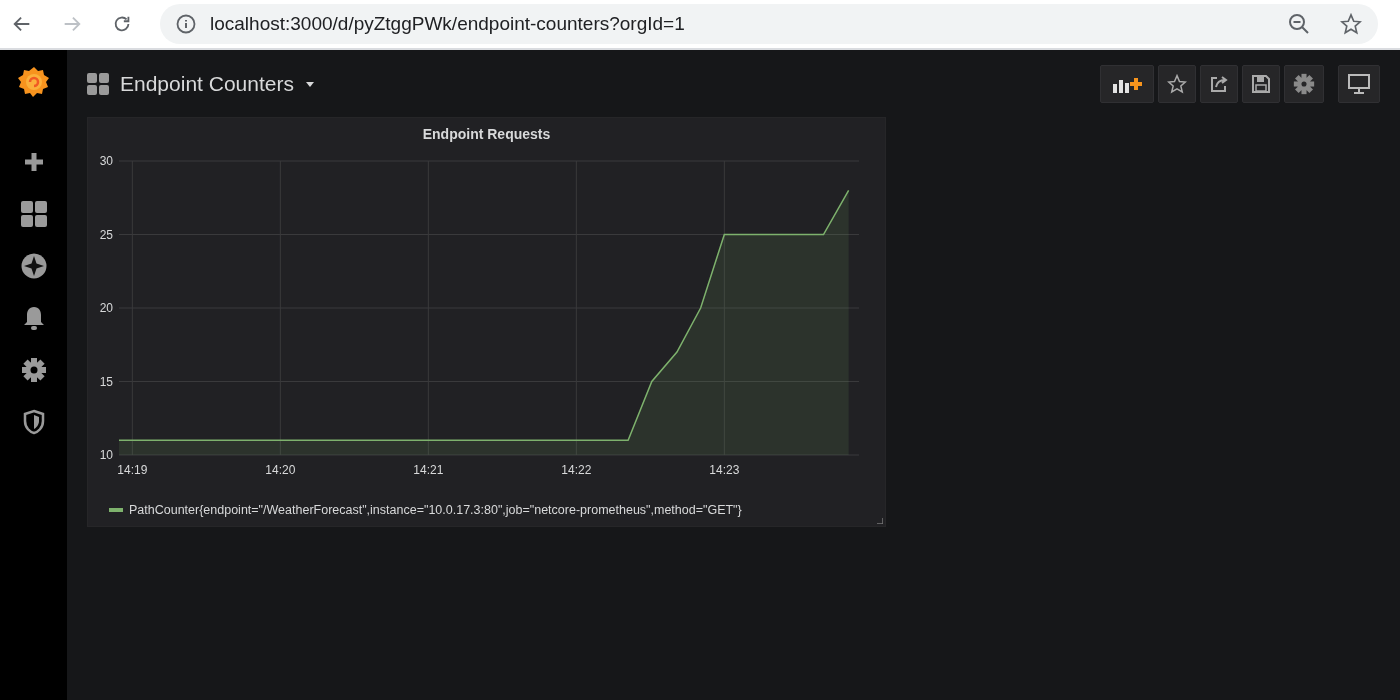 The image size is (1400, 700). Describe the element at coordinates (186, 24) in the screenshot. I see `info-icon` at that location.